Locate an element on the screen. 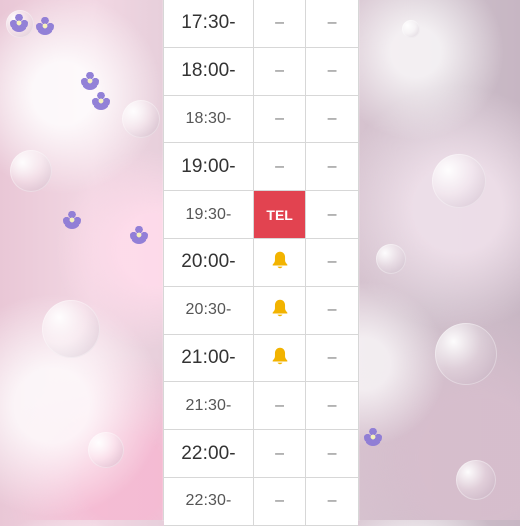  table-row: 19:00- – – is located at coordinates (261, 167).